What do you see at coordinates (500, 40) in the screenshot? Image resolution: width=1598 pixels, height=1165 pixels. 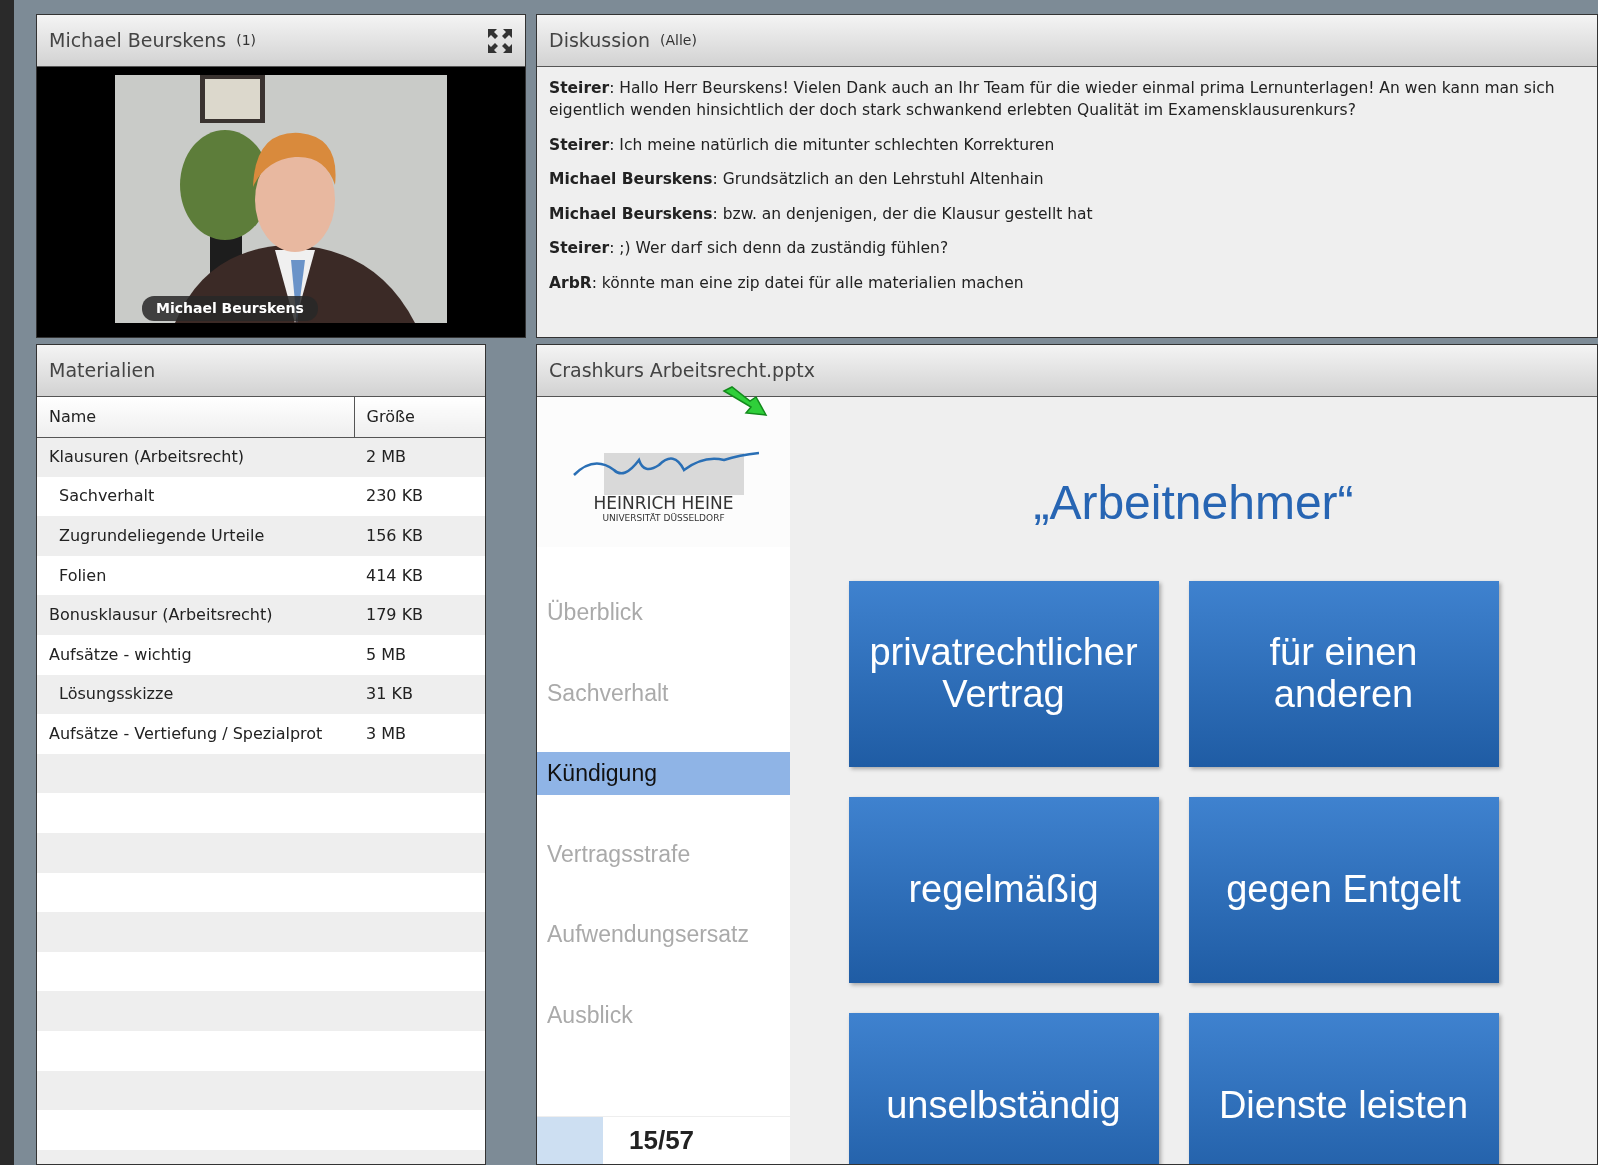 I see `fullscreen-icon` at bounding box center [500, 40].